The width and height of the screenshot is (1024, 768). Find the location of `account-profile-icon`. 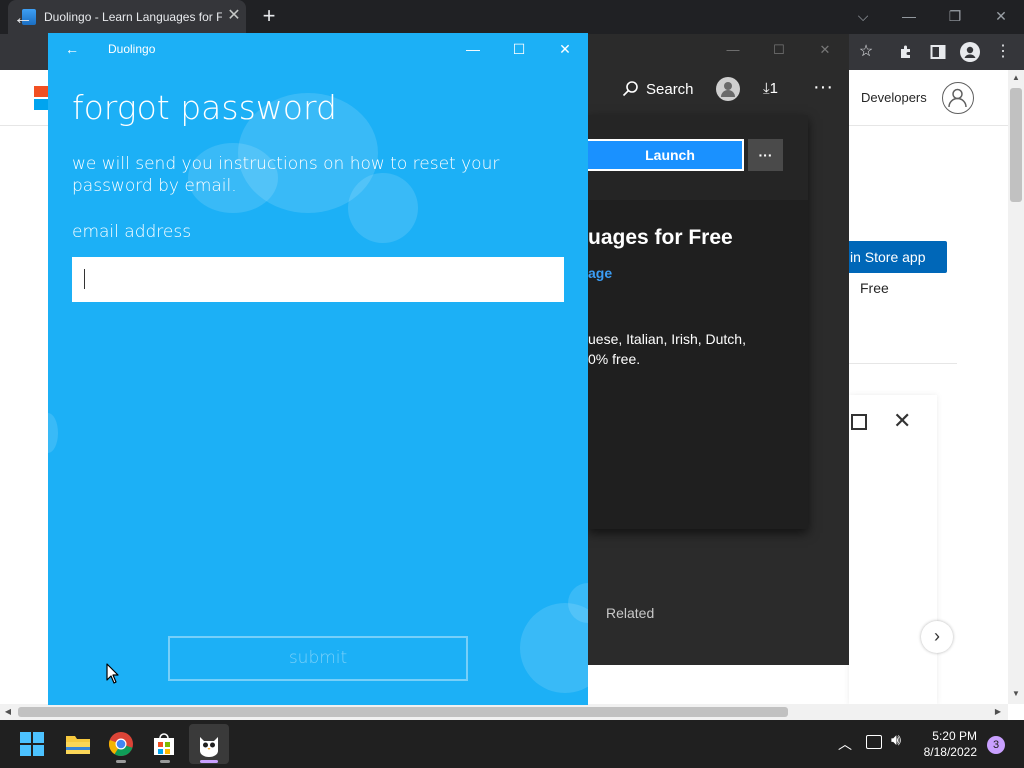

account-profile-icon is located at coordinates (958, 98).